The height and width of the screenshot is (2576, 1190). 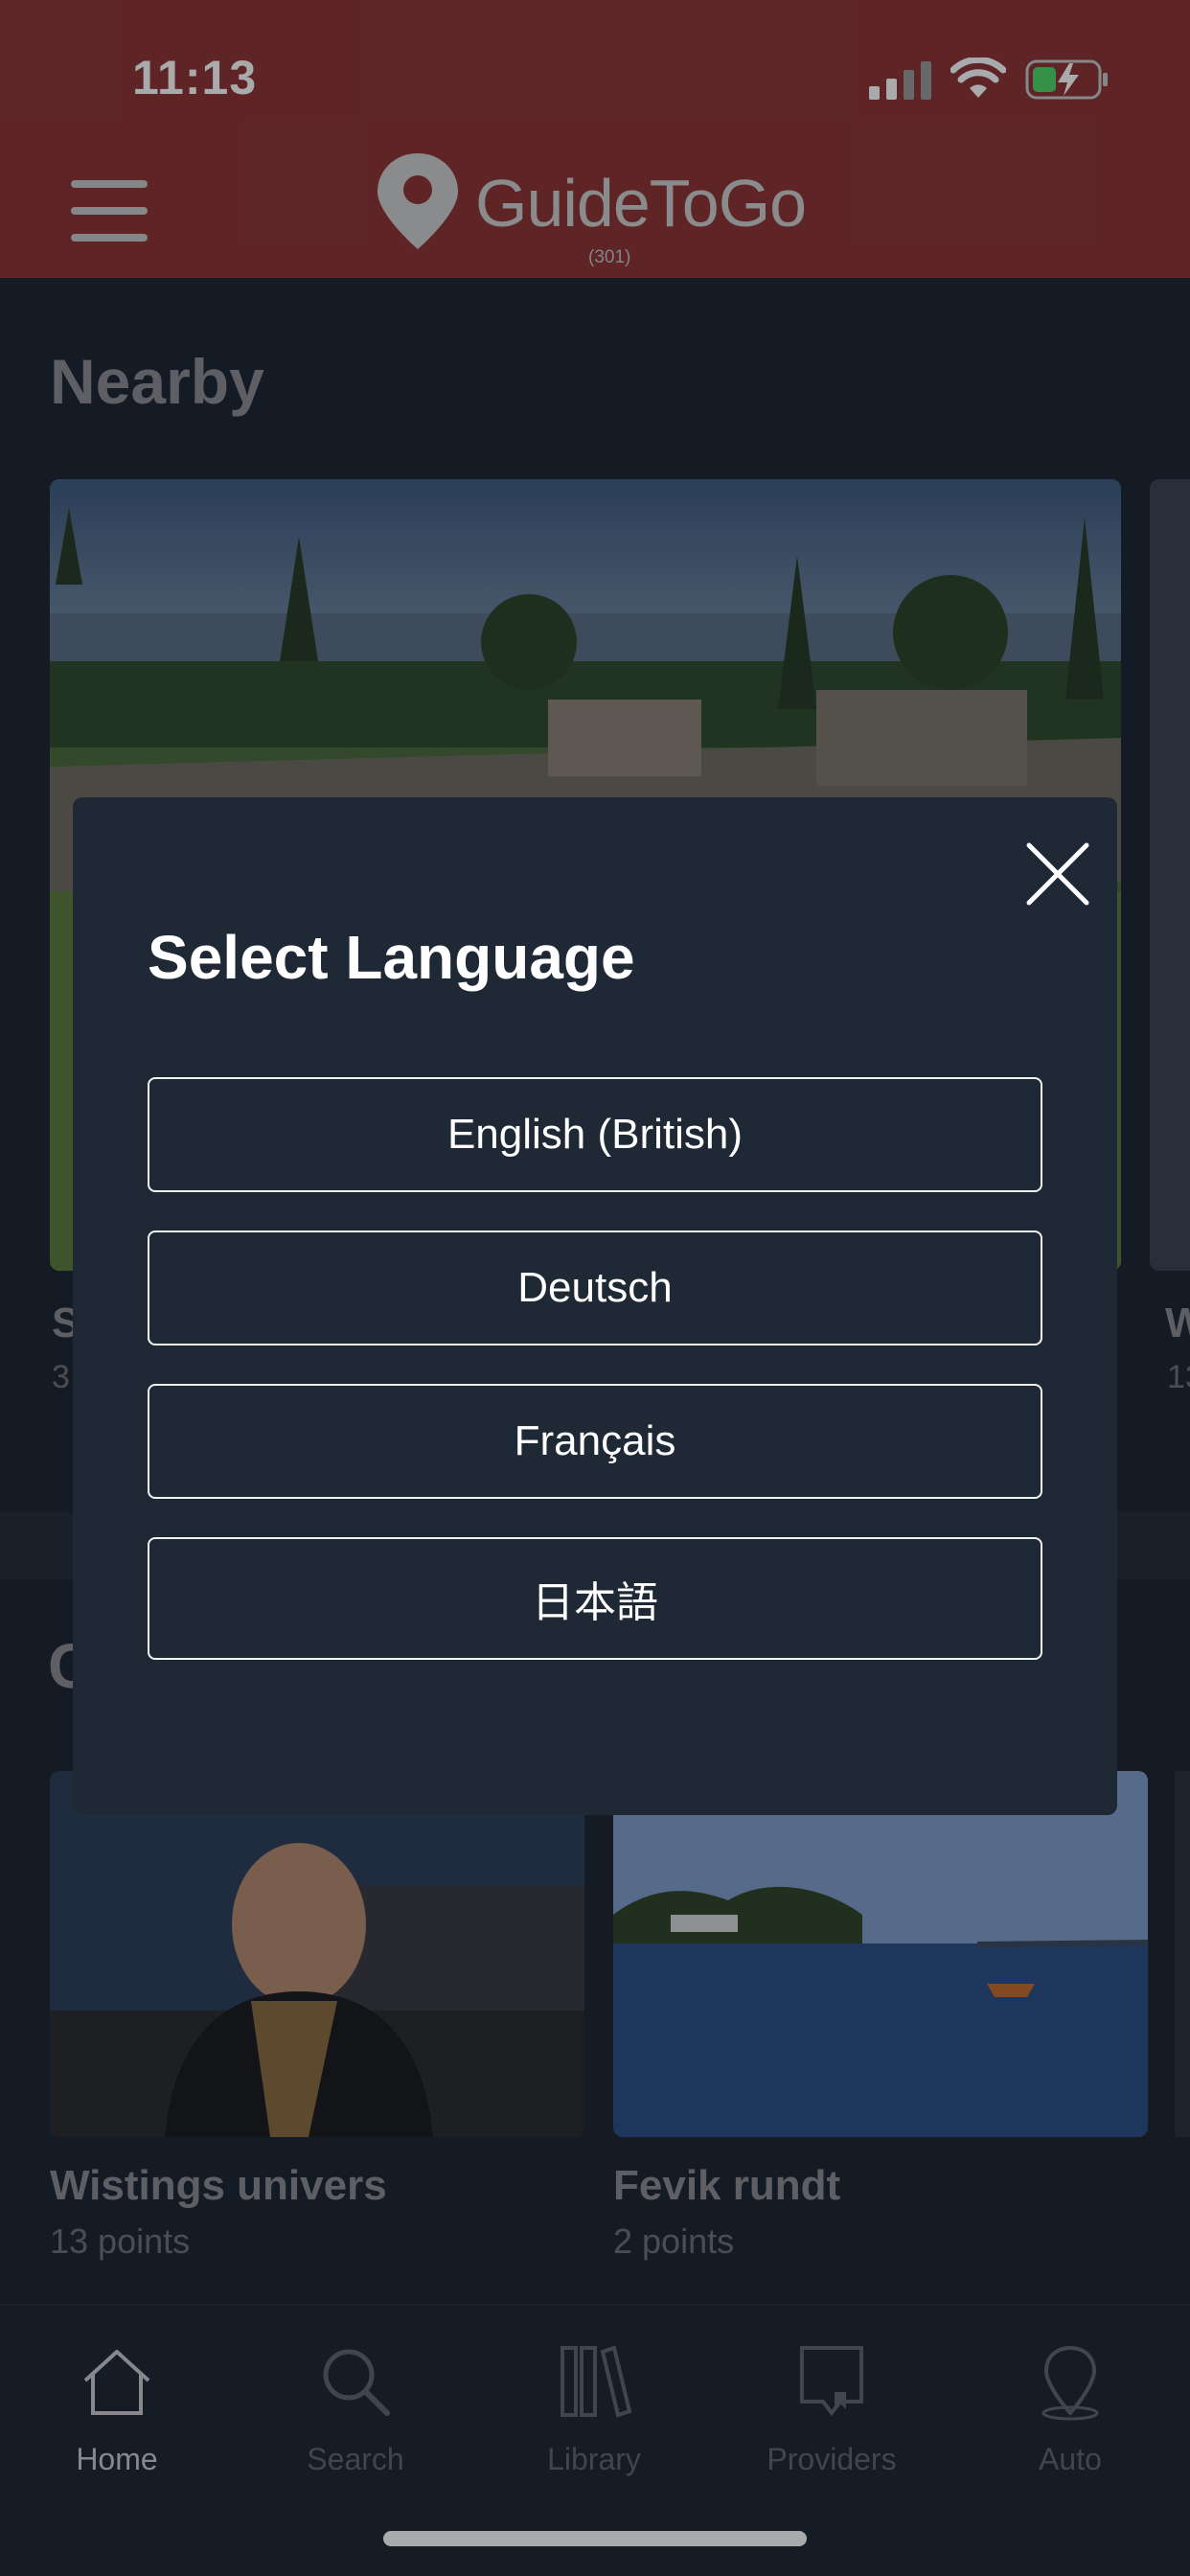 I want to click on close-icon, so click(x=1058, y=874).